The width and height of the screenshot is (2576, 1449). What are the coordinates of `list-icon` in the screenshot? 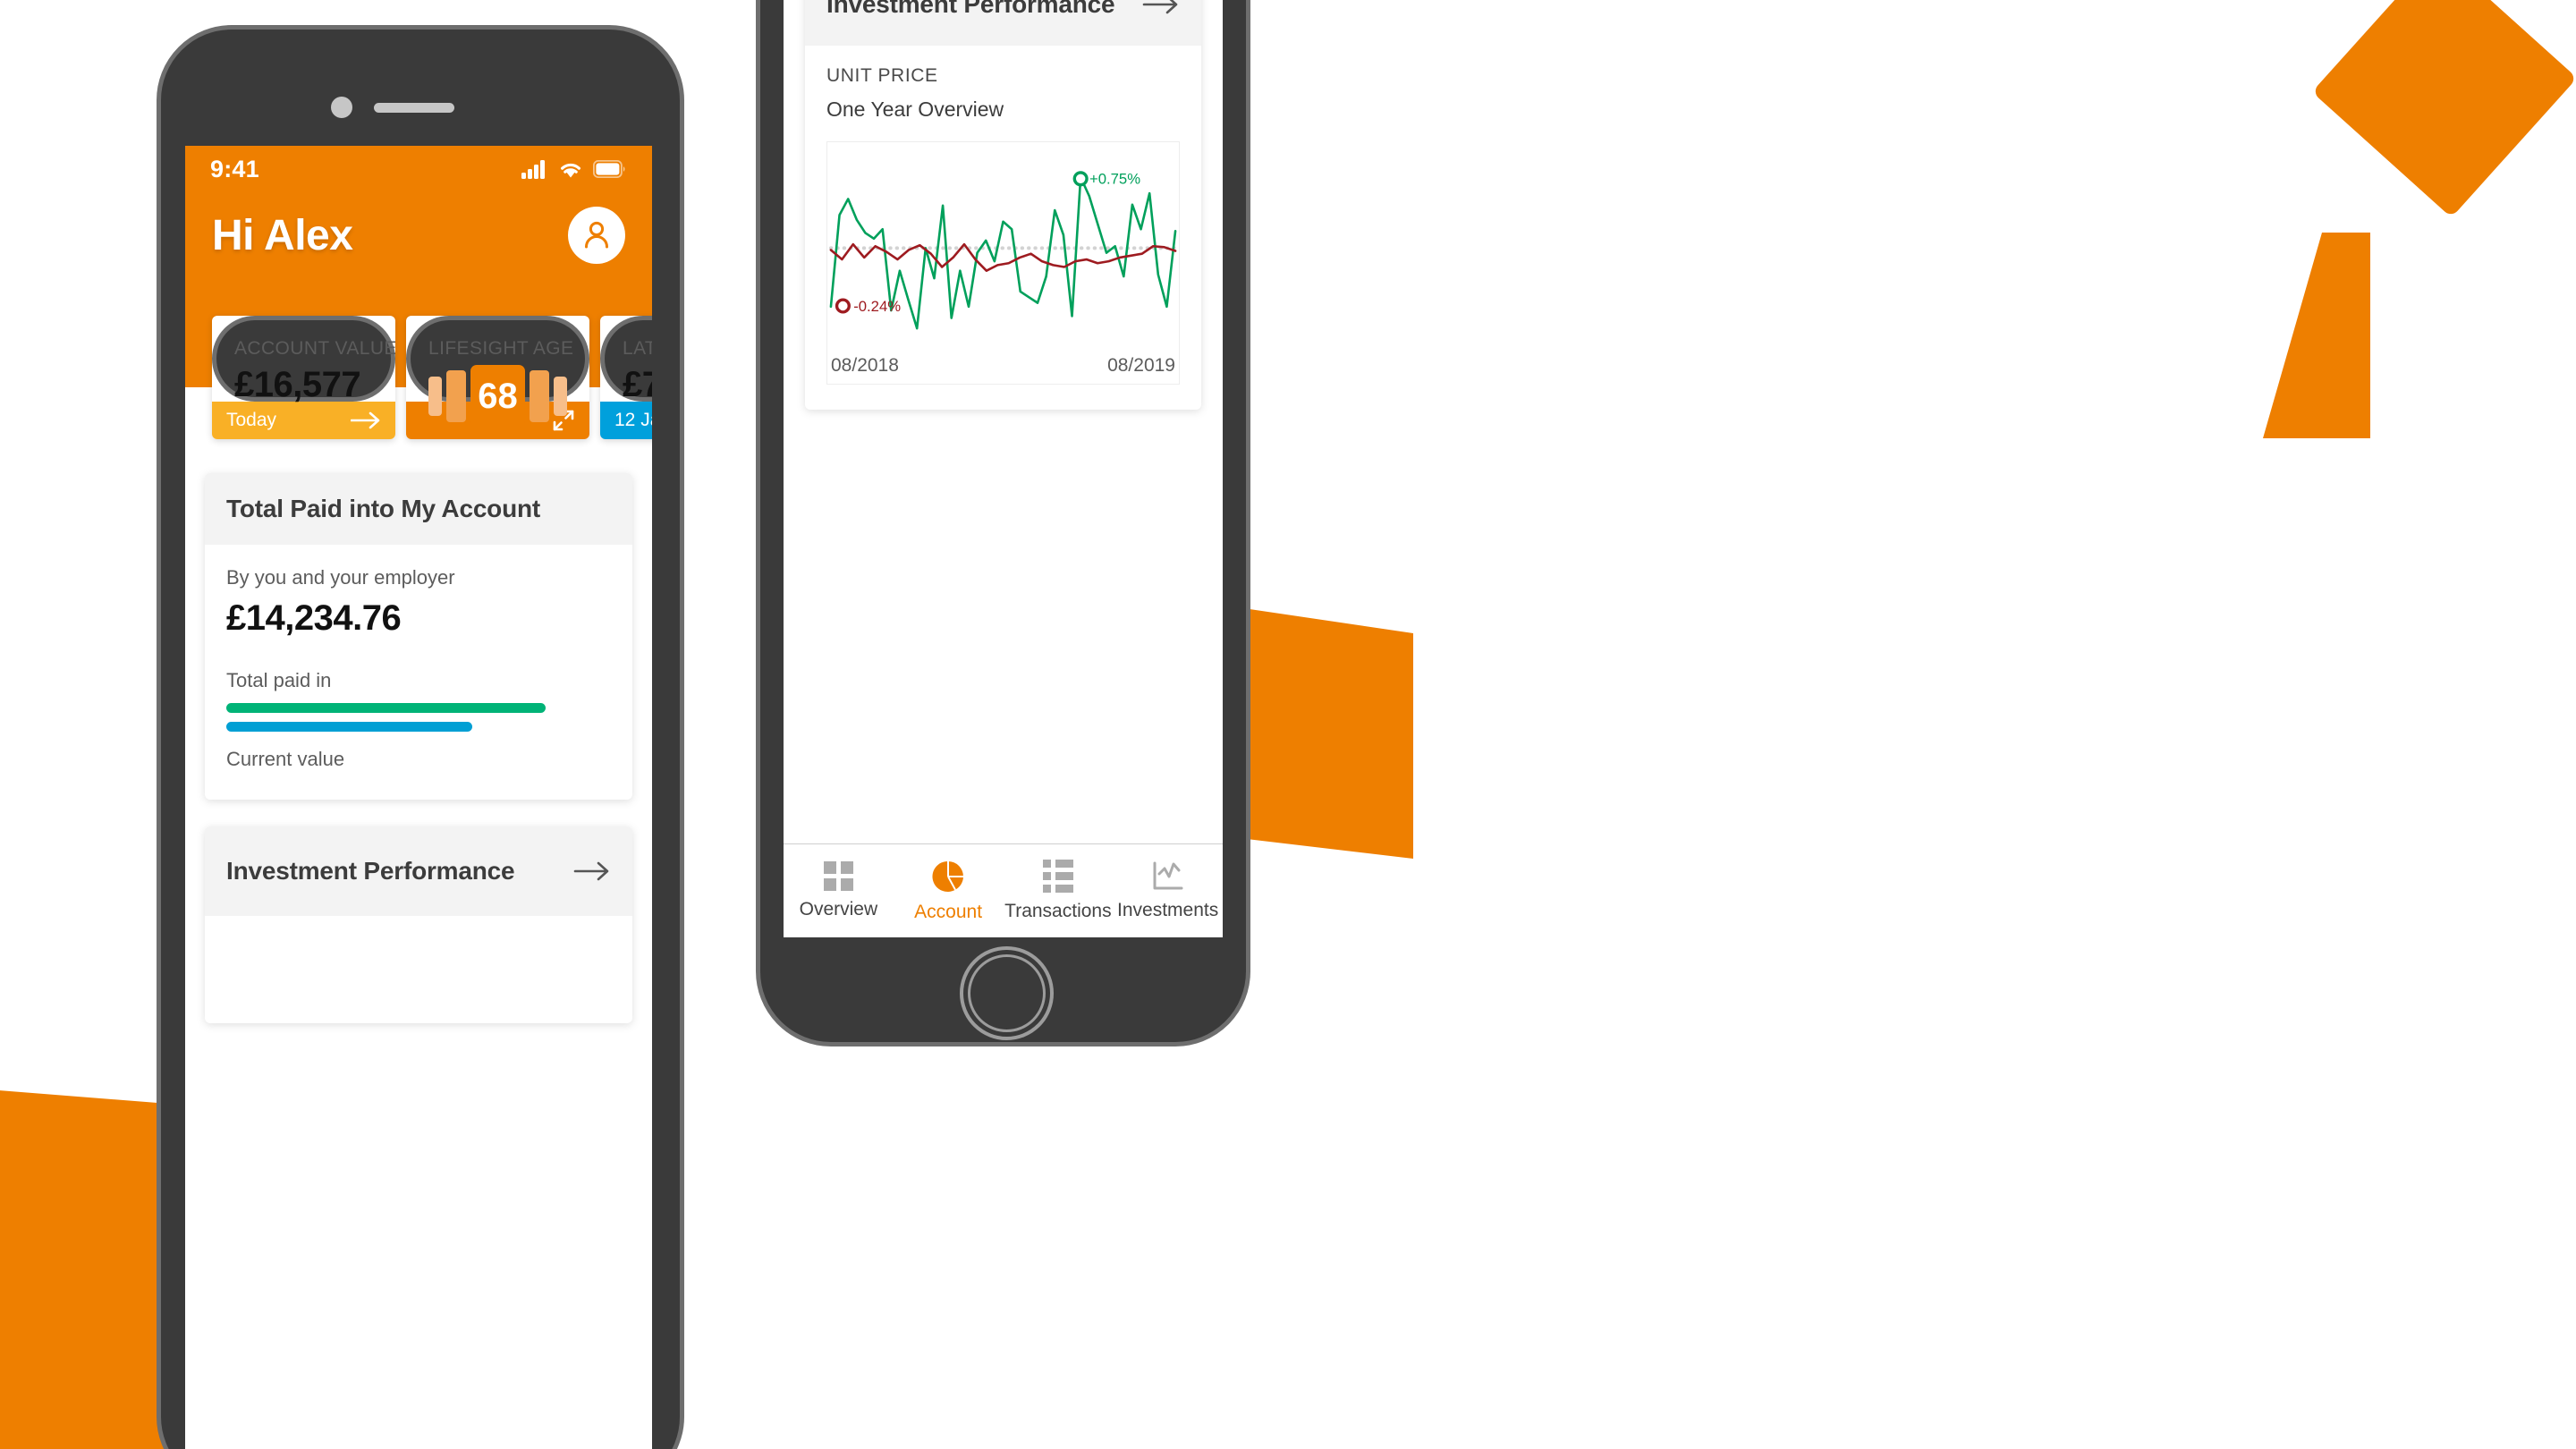 It's located at (1057, 876).